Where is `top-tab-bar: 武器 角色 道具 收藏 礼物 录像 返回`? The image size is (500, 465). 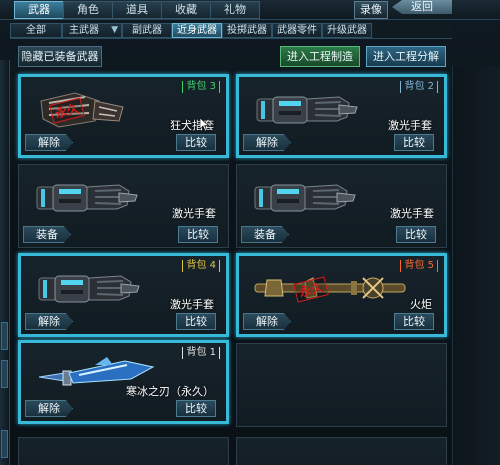 top-tab-bar: 武器 角色 道具 收藏 礼物 录像 返回 is located at coordinates (250, 10).